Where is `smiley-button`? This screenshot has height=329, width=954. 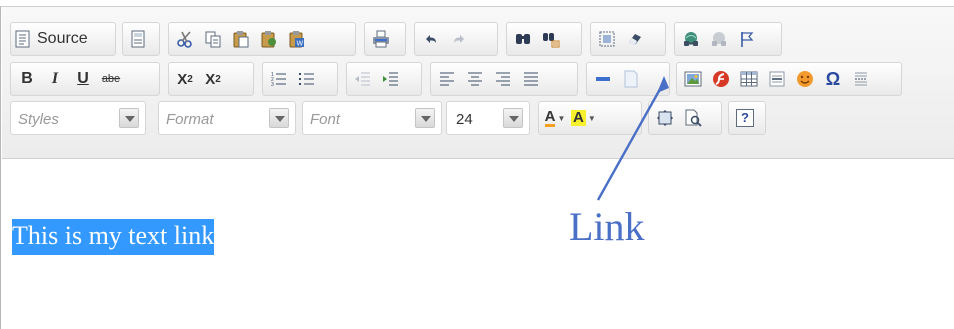 smiley-button is located at coordinates (805, 79).